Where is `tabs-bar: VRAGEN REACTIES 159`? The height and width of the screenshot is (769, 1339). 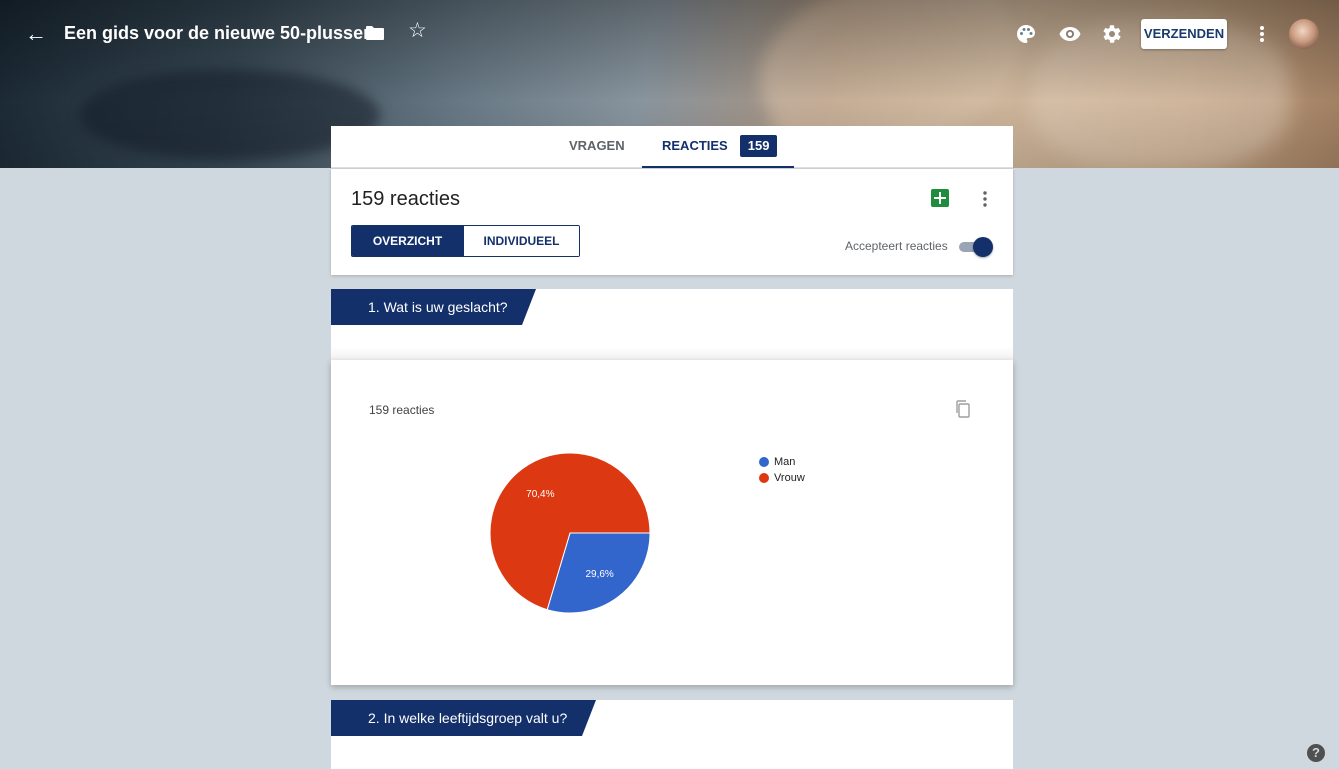
tabs-bar: VRAGEN REACTIES 159 is located at coordinates (672, 147).